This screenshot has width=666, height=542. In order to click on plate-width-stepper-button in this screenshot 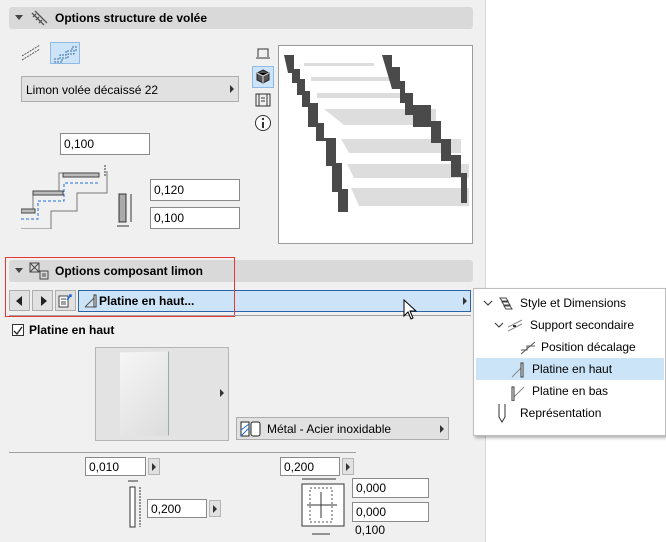, I will do `click(348, 466)`.